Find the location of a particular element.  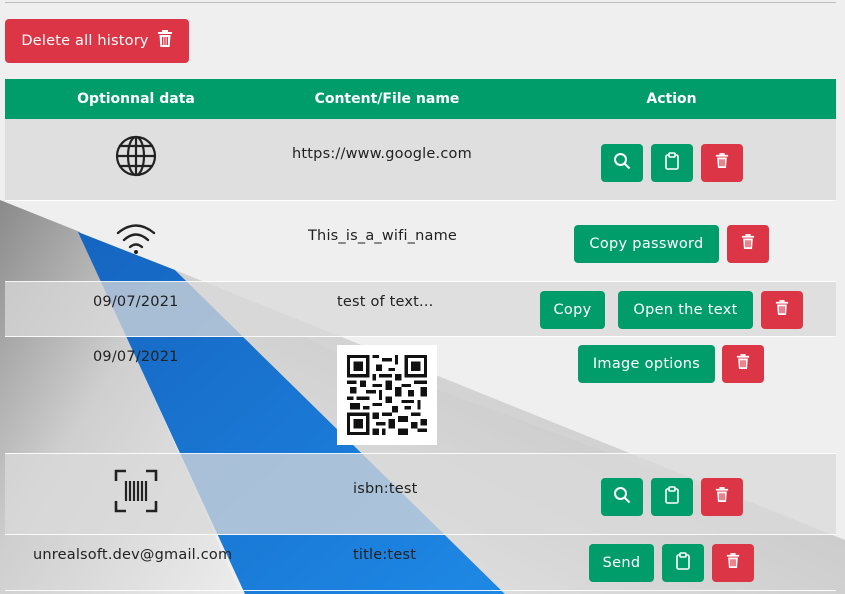

open-text-button: Open the text is located at coordinates (685, 310).